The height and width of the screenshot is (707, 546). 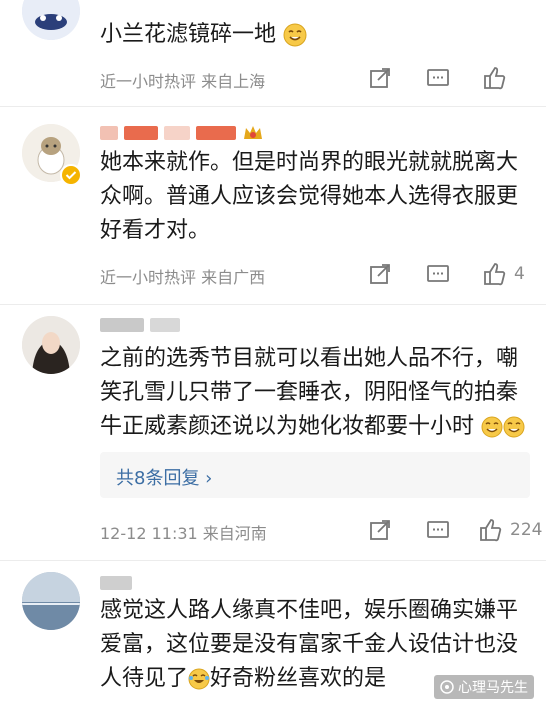 I want to click on comment-item: 小兰花滤镜碎一地 近一小时热评 来自上海, so click(x=273, y=52).